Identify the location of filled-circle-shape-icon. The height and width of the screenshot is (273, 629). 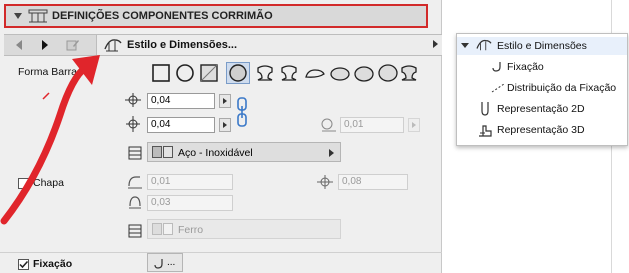
(238, 73).